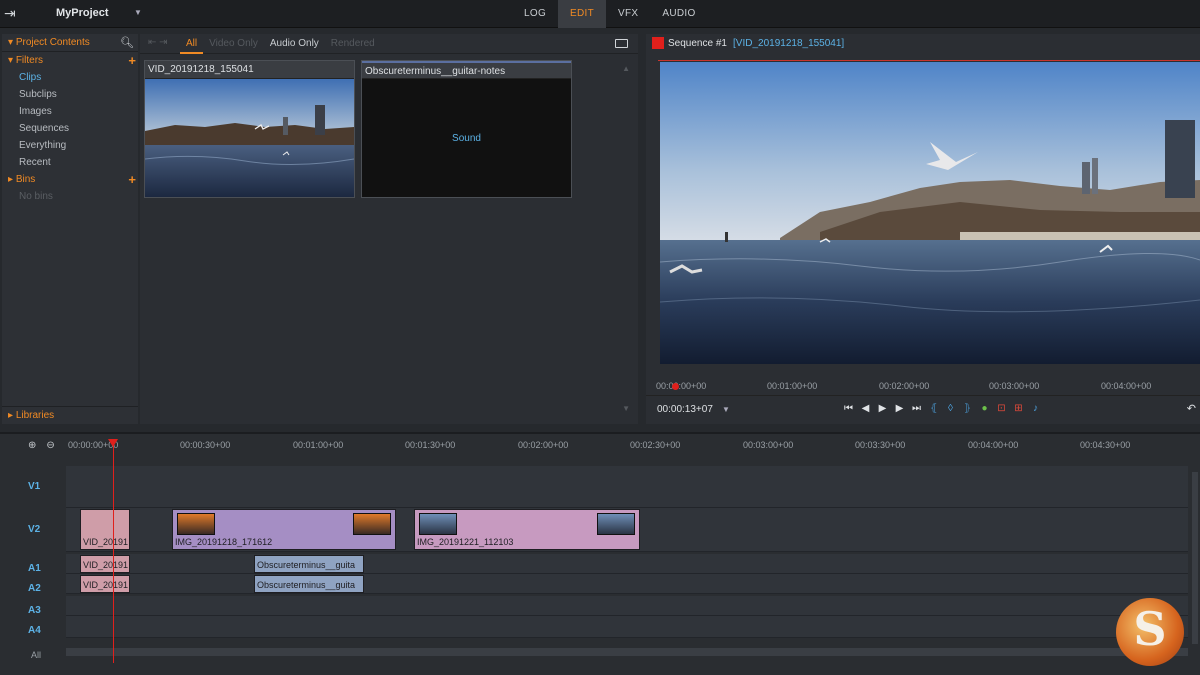 The width and height of the screenshot is (1200, 675). What do you see at coordinates (233, 44) in the screenshot?
I see `filter-tab-video-only: Video Only` at bounding box center [233, 44].